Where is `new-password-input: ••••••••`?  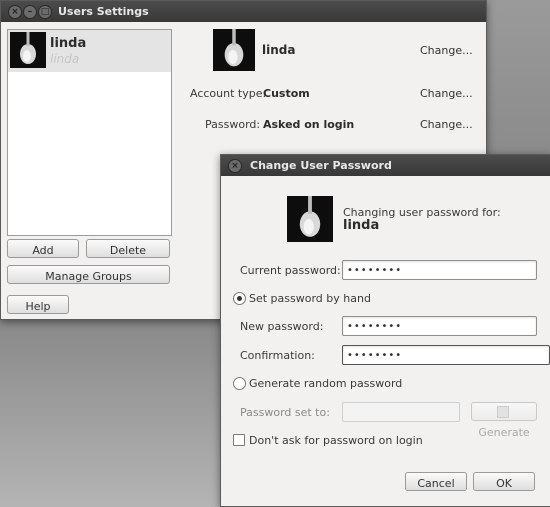 new-password-input: •••••••• is located at coordinates (439, 326).